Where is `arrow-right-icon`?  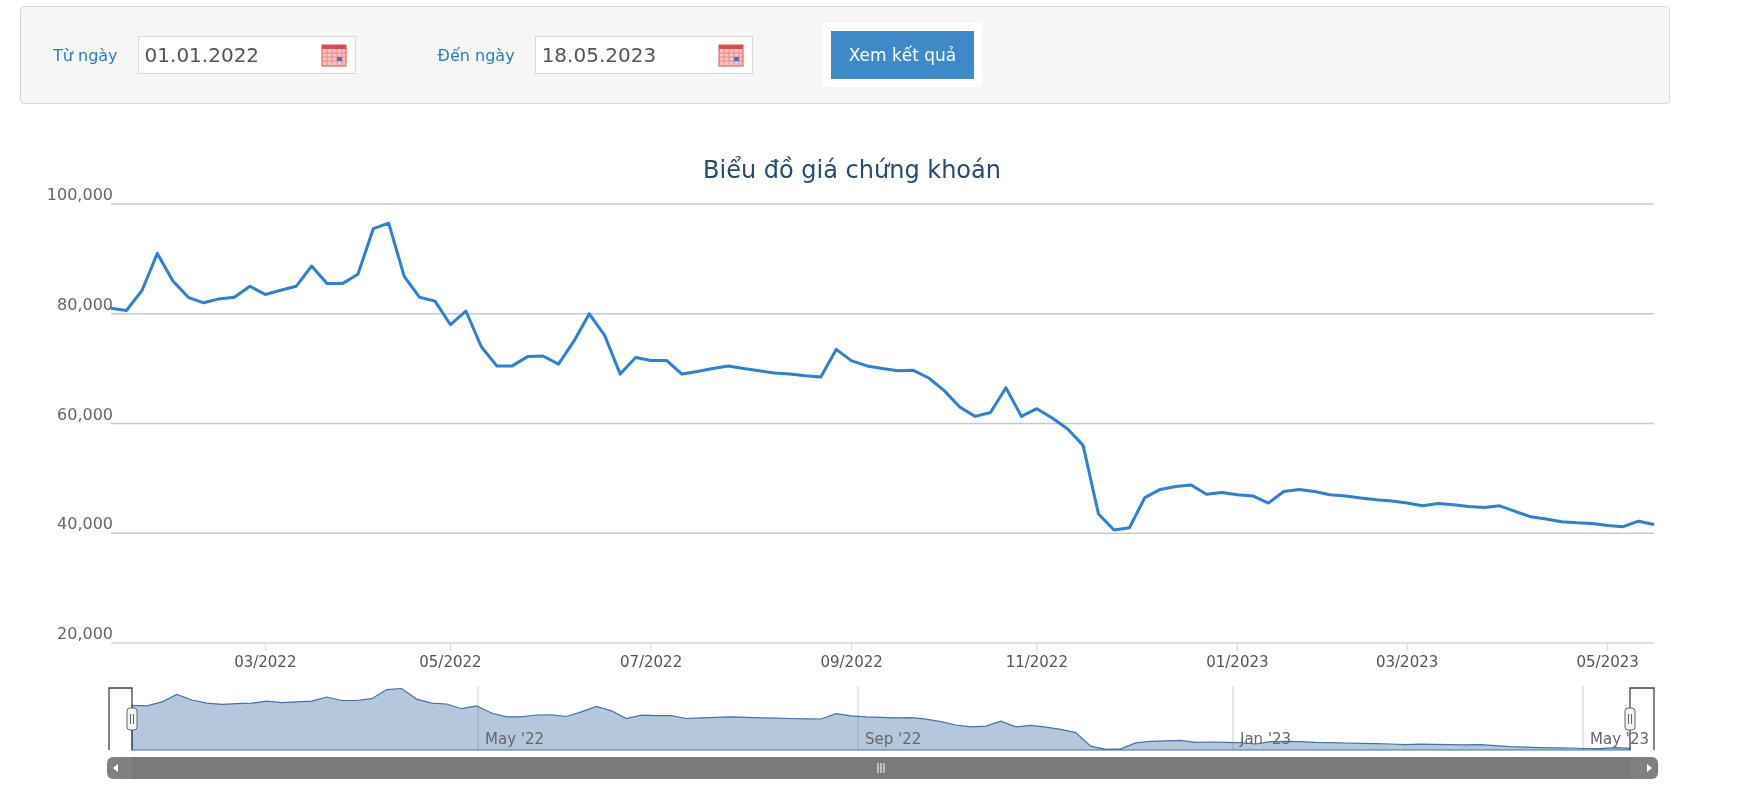 arrow-right-icon is located at coordinates (1649, 768).